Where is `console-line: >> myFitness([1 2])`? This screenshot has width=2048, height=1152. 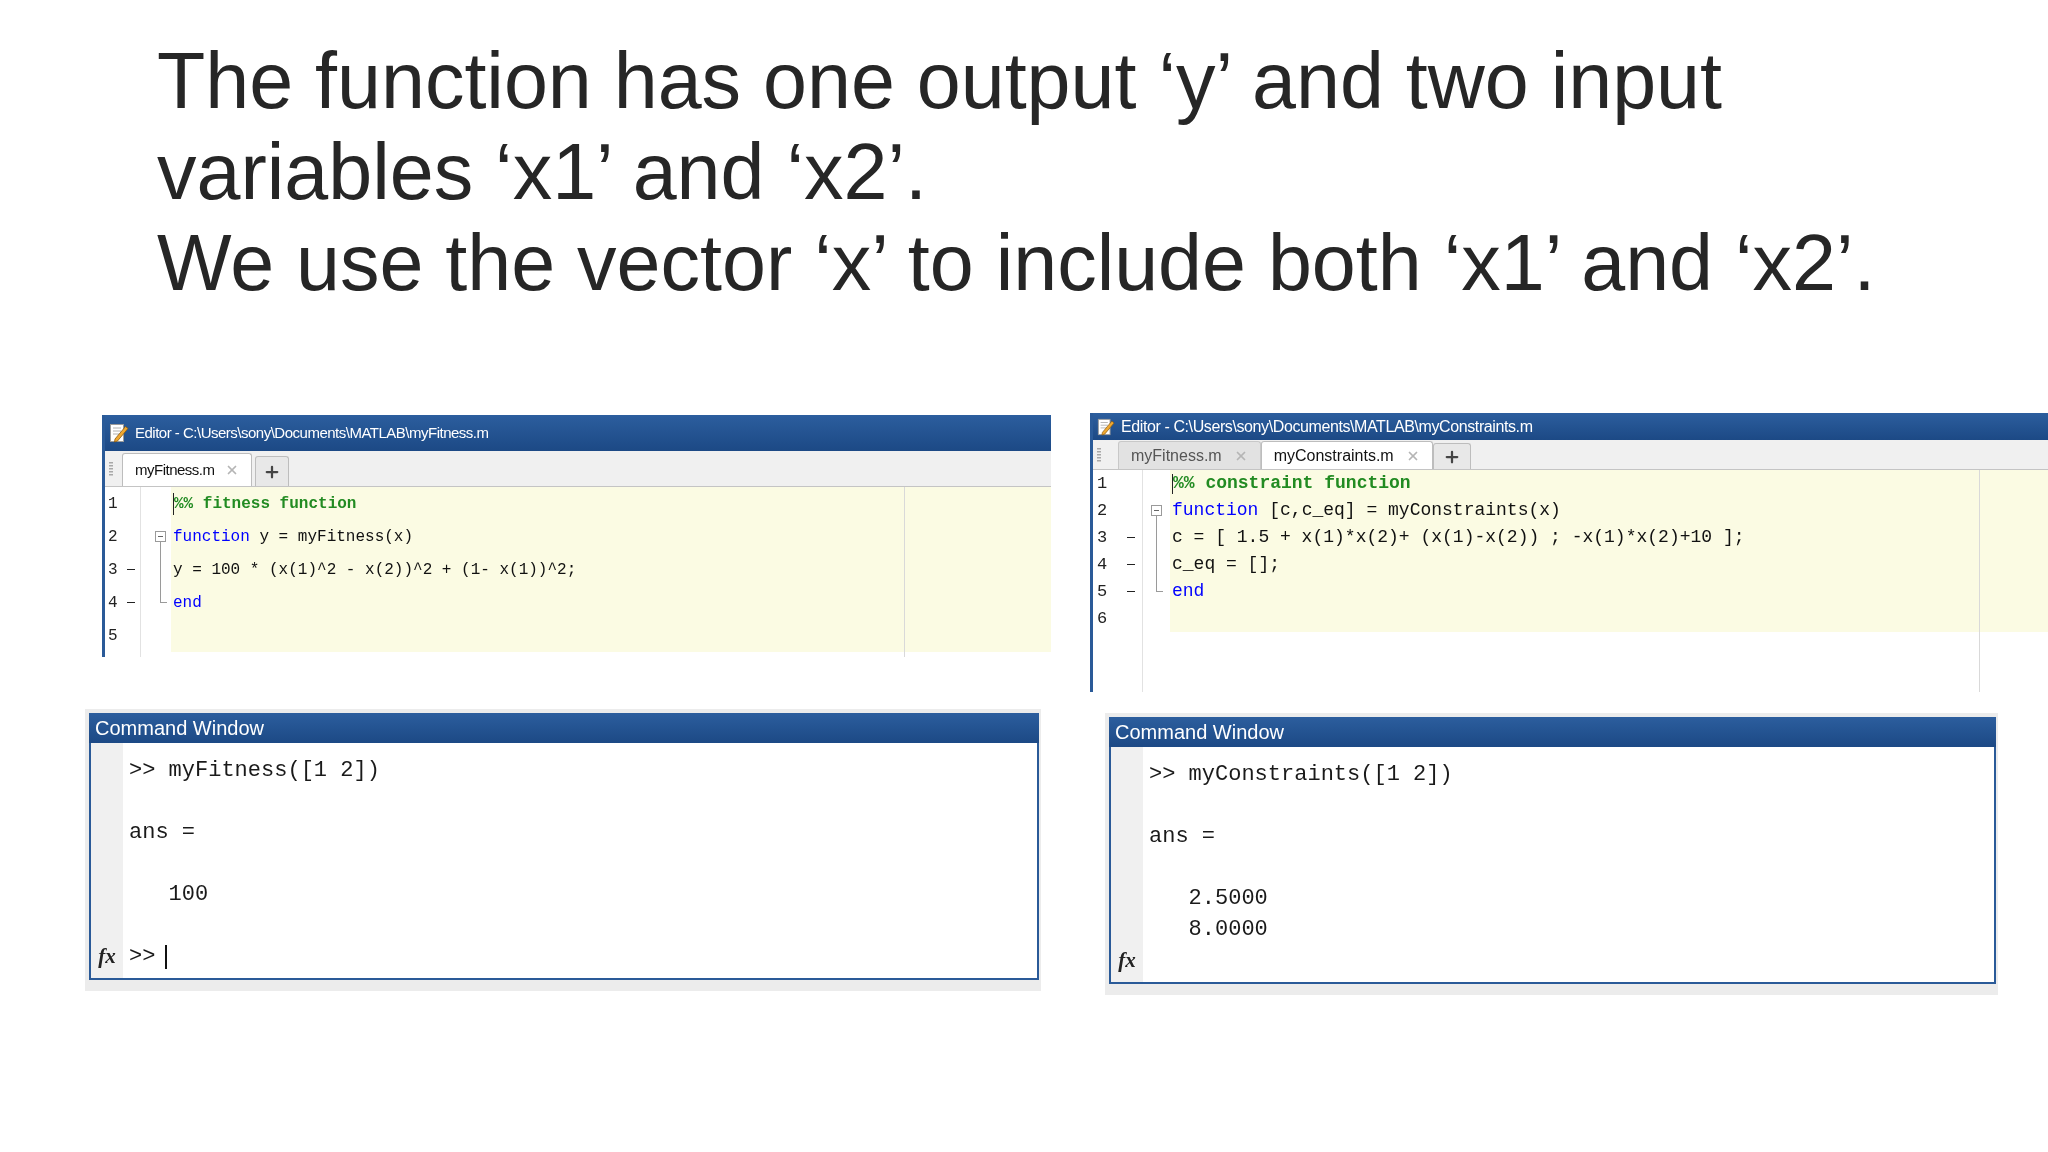
console-line: >> myFitness([1 2]) is located at coordinates (254, 771).